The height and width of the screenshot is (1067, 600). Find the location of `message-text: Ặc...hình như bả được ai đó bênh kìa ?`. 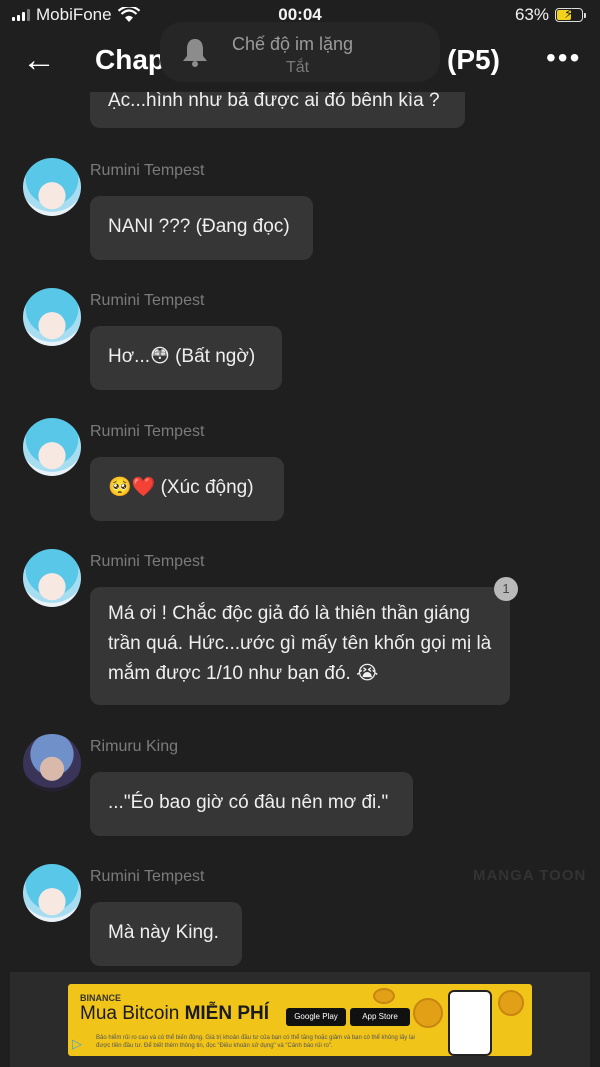

message-text: Ặc...hình như bả được ai đó bênh kìa ? is located at coordinates (274, 101).